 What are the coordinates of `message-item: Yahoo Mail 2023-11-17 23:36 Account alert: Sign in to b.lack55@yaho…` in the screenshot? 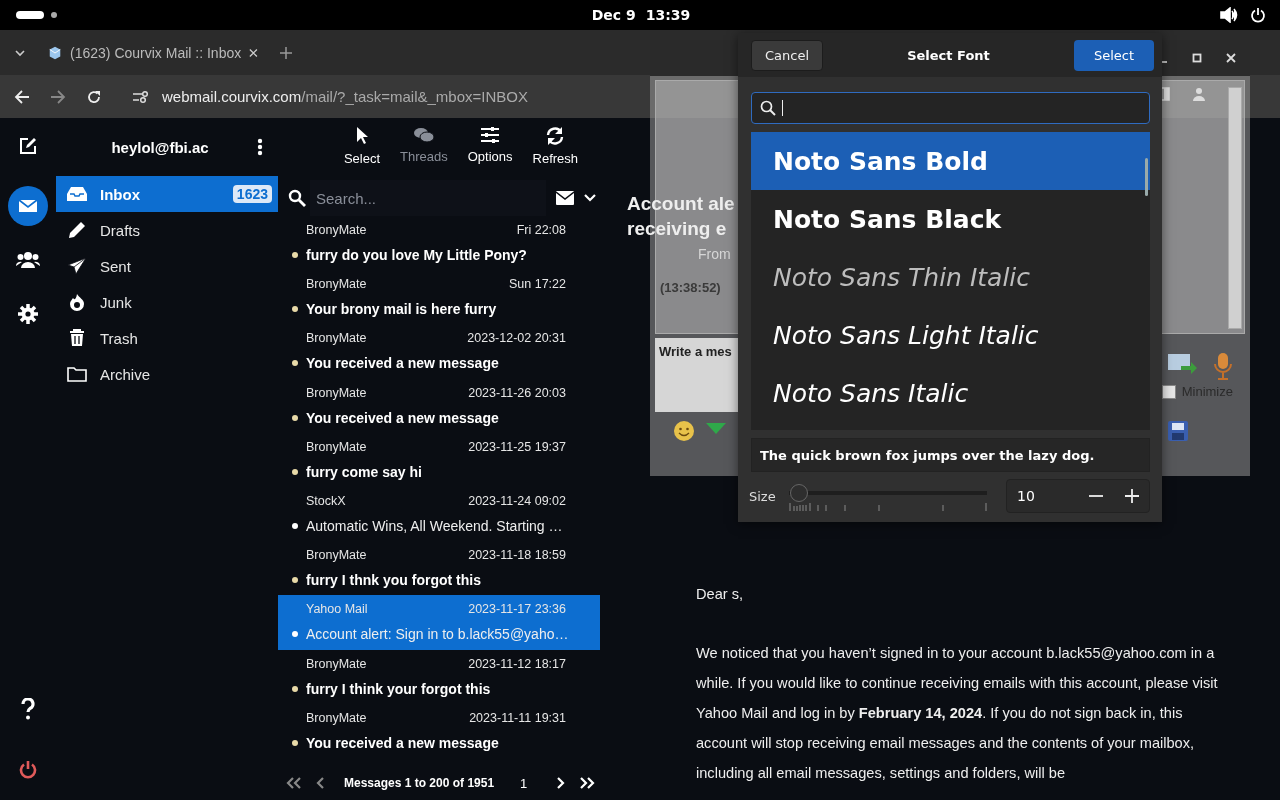 It's located at (439, 622).